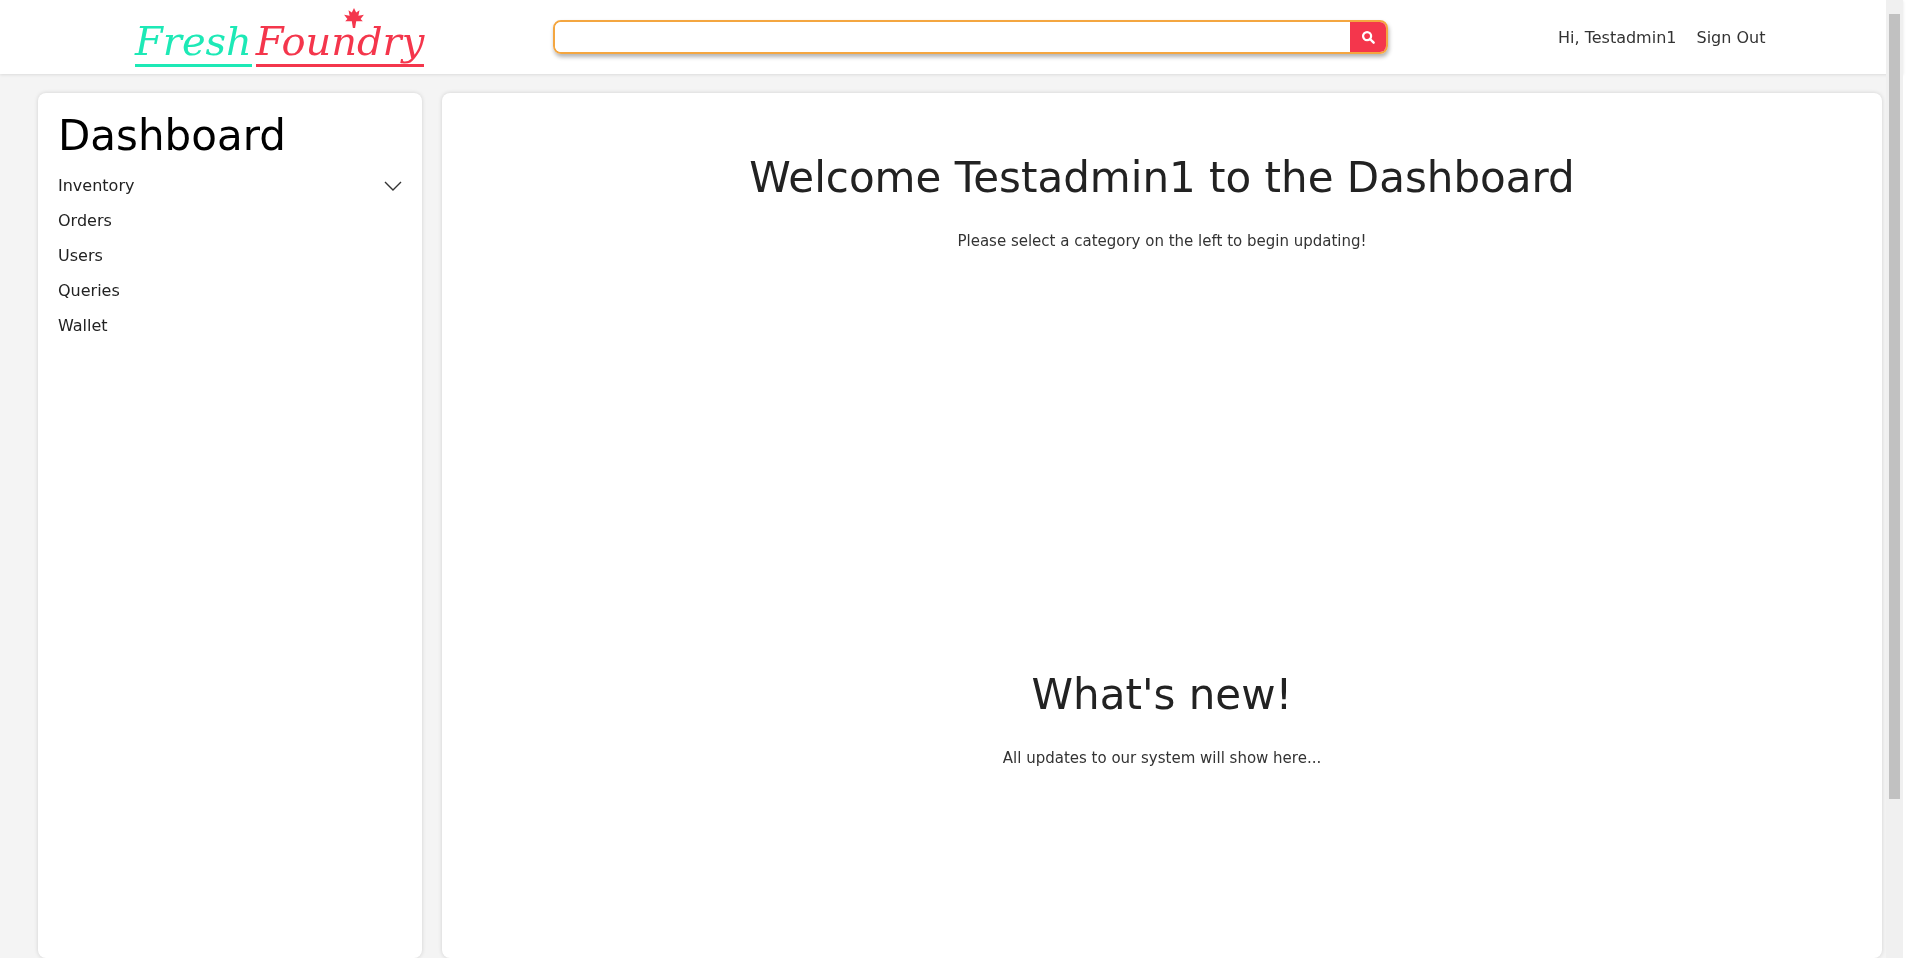 The height and width of the screenshot is (958, 1920). Describe the element at coordinates (1162, 177) in the screenshot. I see `section-heading: Welcome Testadmin1 to the Dashboard` at that location.